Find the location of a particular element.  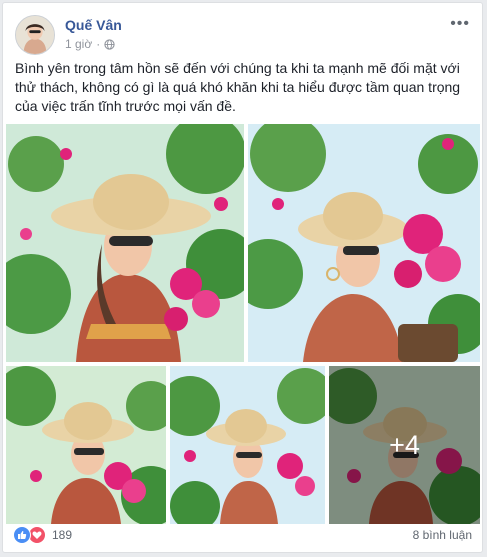

post-meta: 1 giờ · is located at coordinates (90, 44).